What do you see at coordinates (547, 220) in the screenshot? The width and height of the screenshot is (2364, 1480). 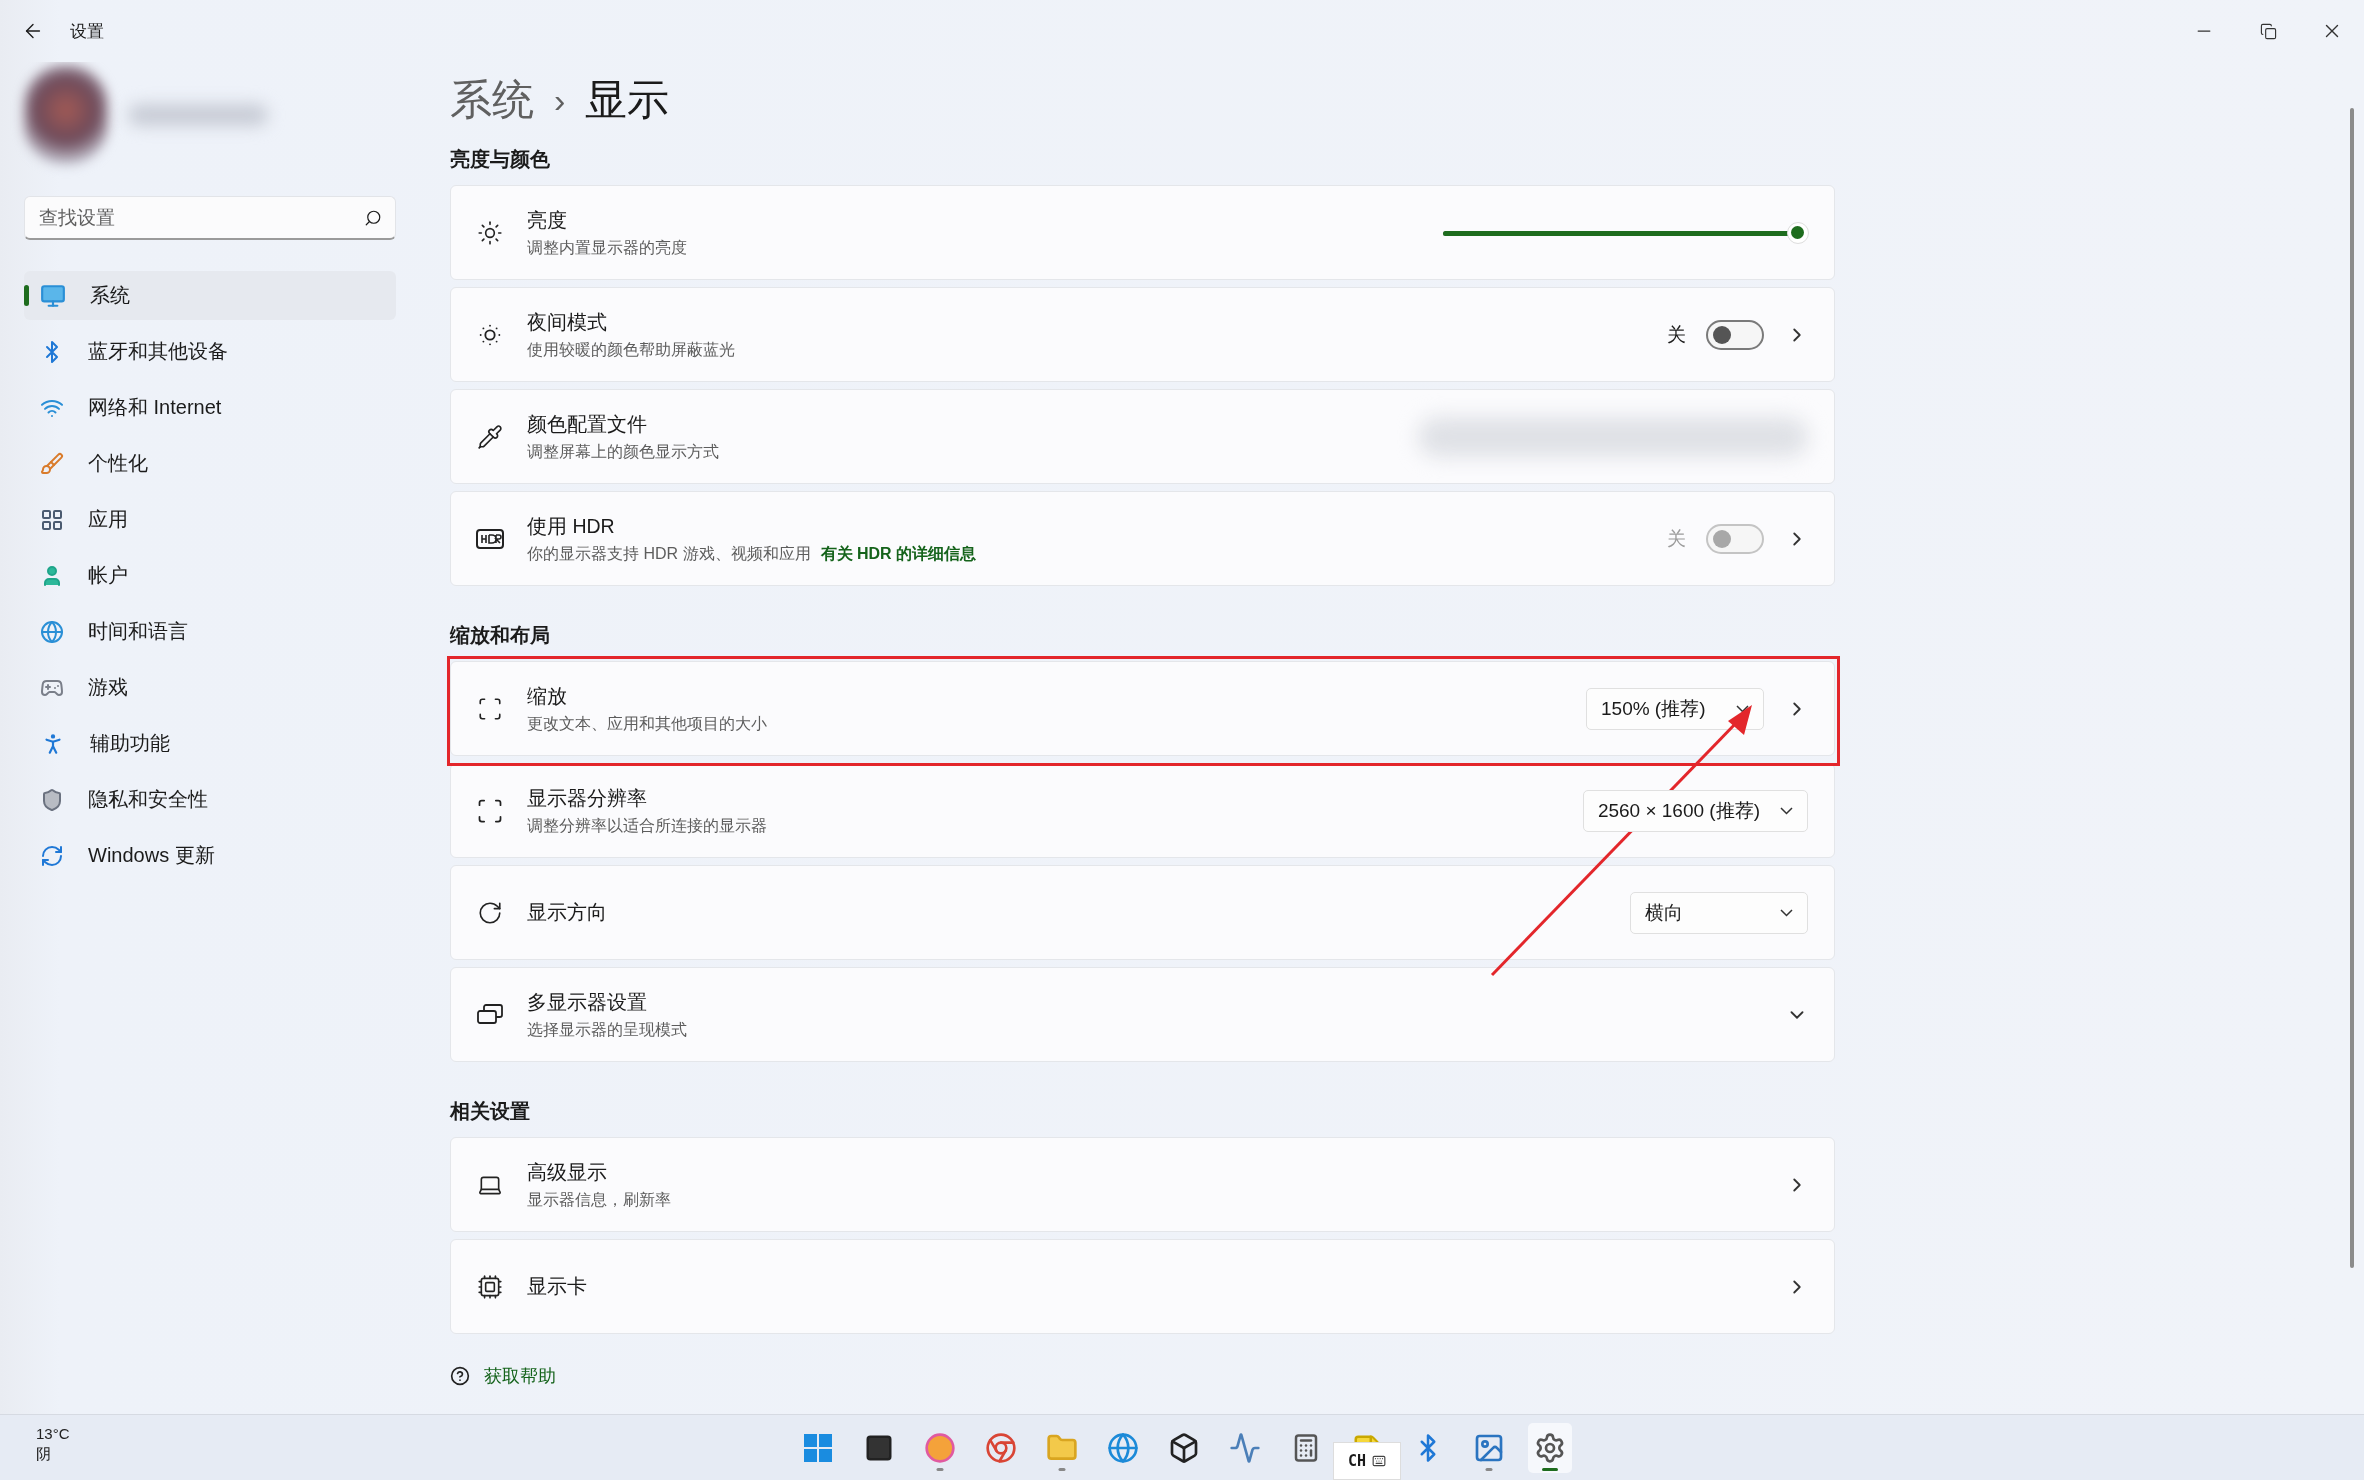 I see `setting-title: 亮度` at bounding box center [547, 220].